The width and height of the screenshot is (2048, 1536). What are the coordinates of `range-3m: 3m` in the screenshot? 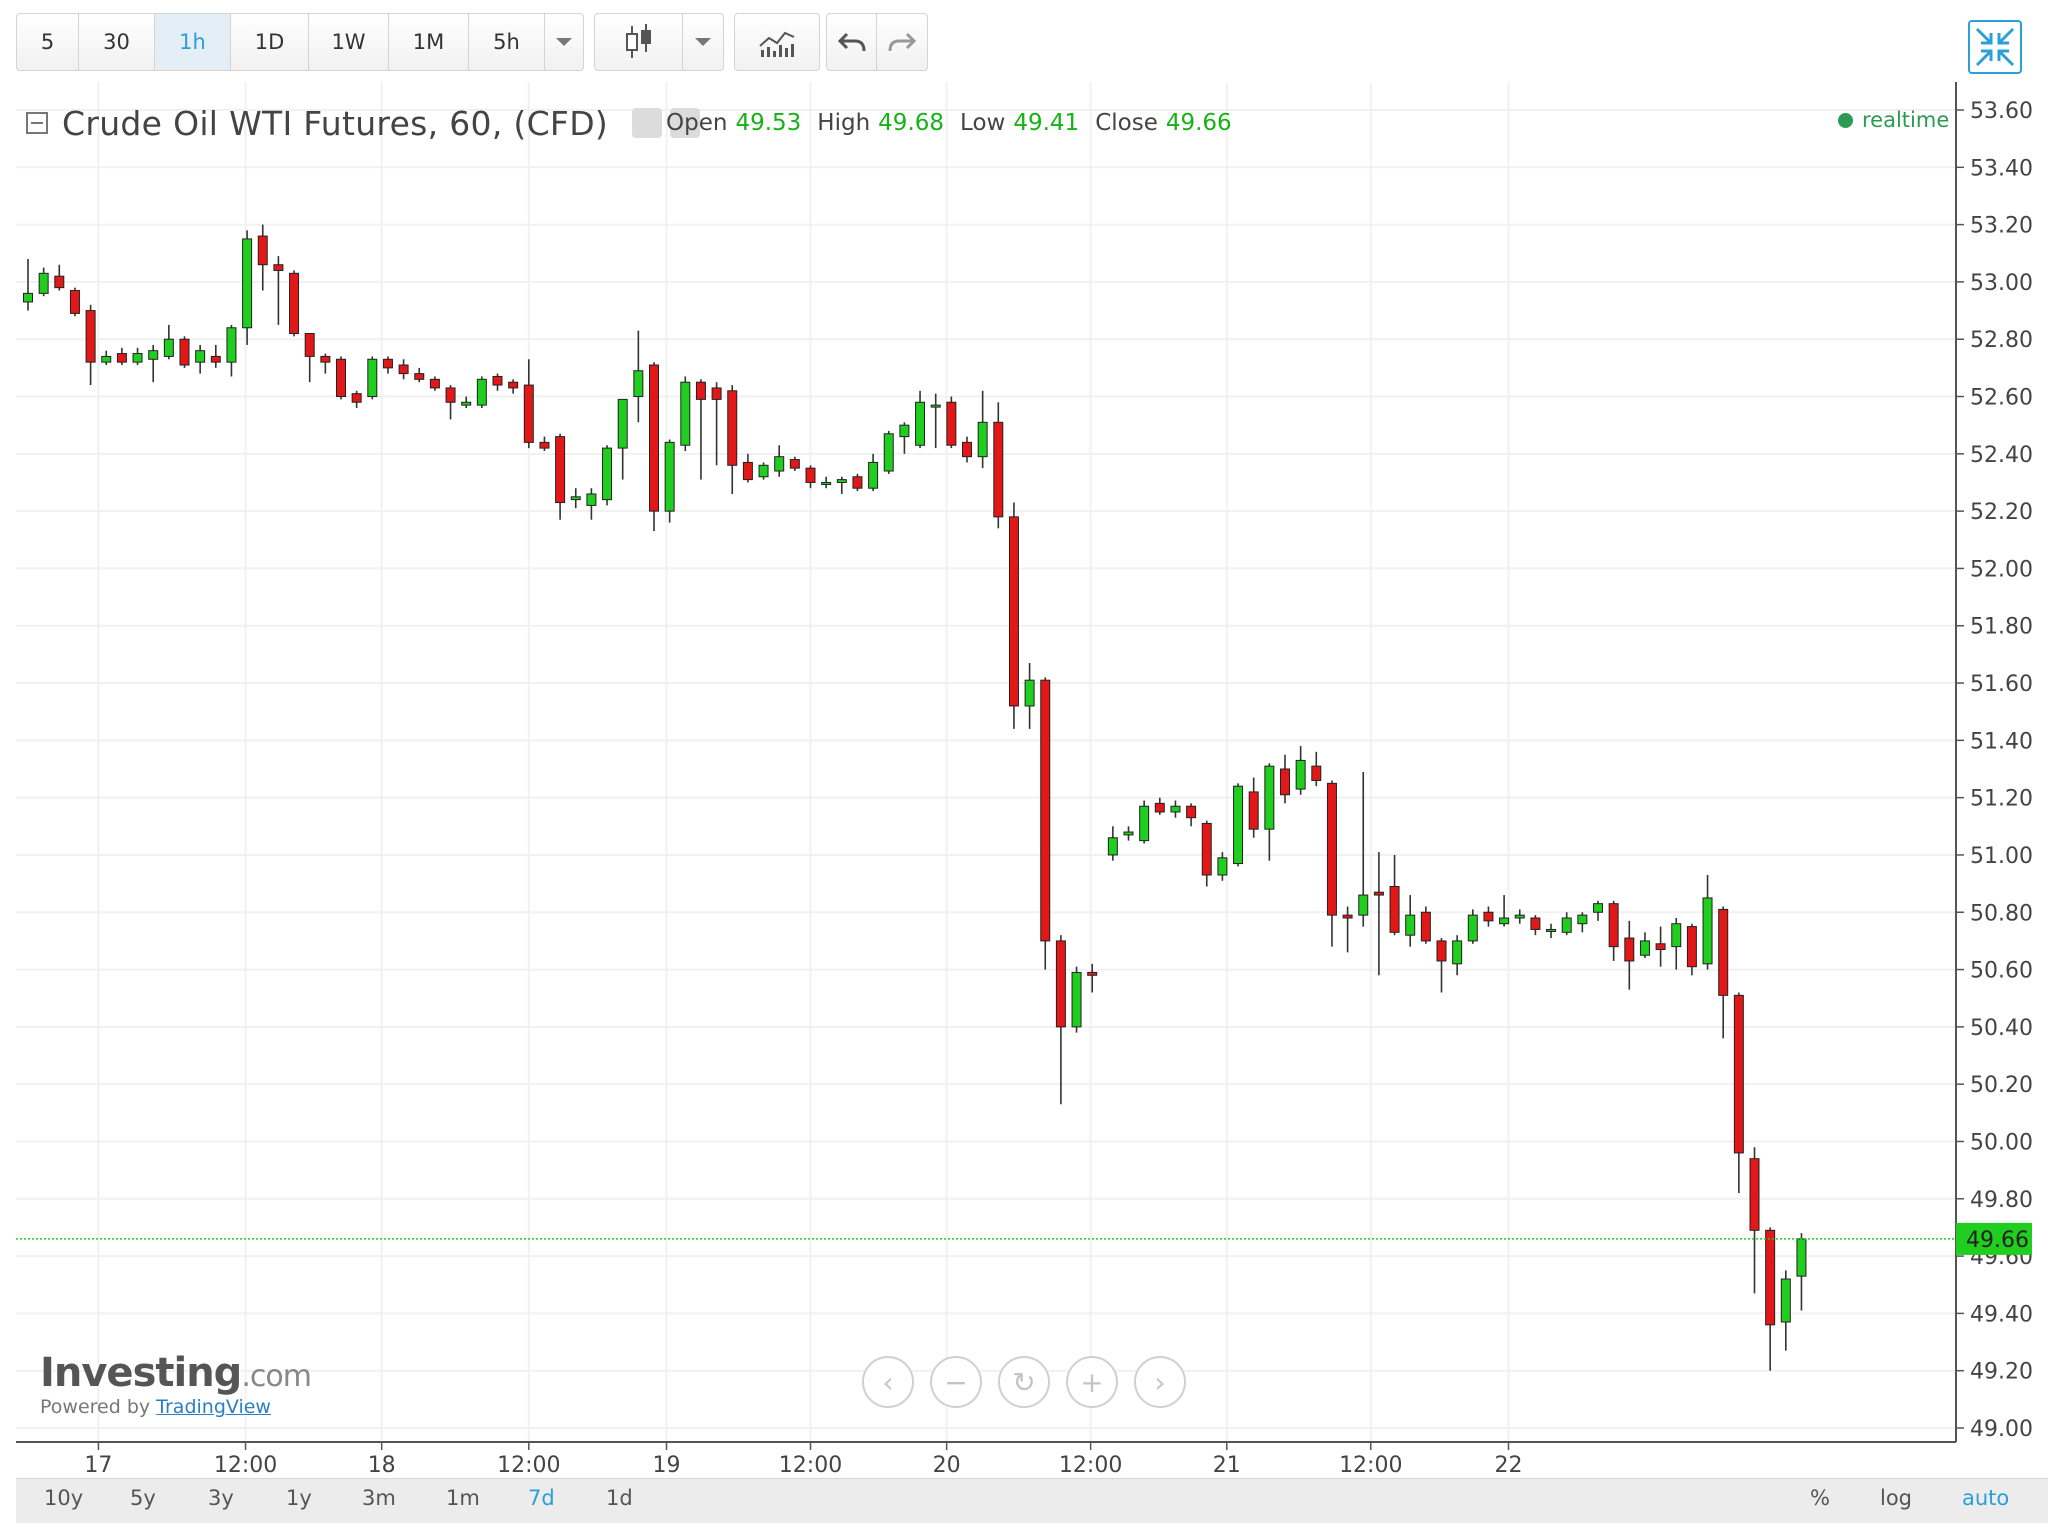 It's located at (379, 1498).